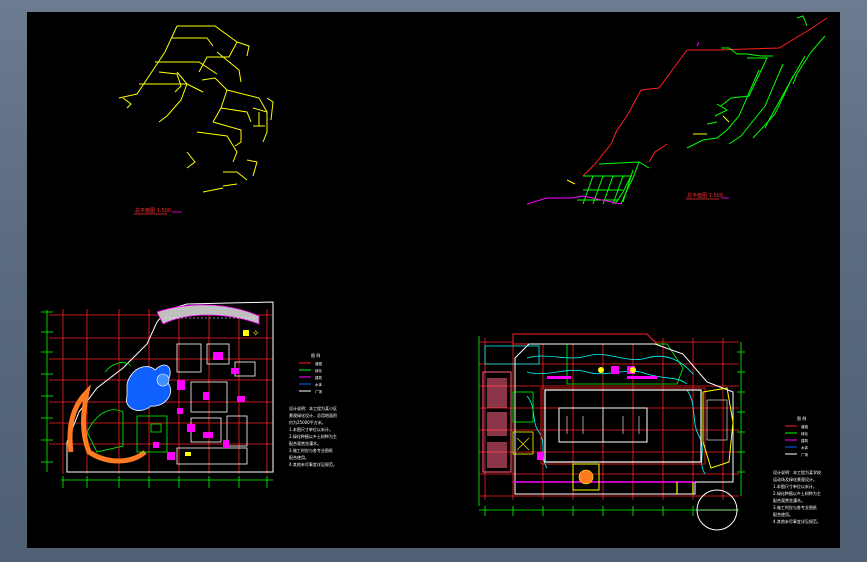 This screenshot has width=867, height=562. What do you see at coordinates (797, 472) in the screenshot?
I see `note-line-right: 设计说明：本工程为某学校` at bounding box center [797, 472].